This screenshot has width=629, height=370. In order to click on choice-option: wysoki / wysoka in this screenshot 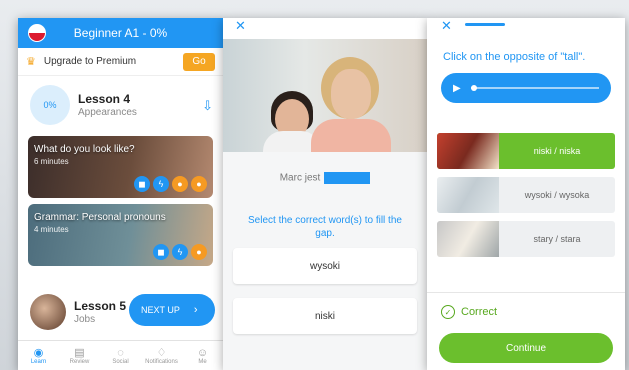, I will do `click(526, 195)`.